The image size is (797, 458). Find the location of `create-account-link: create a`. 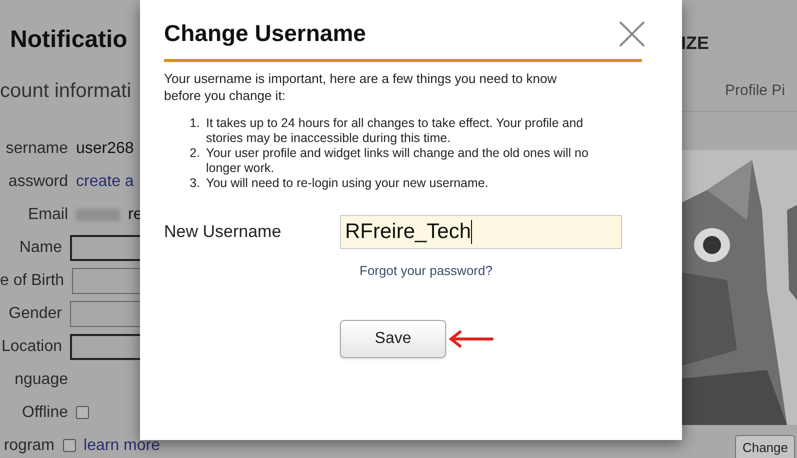

create-account-link: create a is located at coordinates (105, 182).